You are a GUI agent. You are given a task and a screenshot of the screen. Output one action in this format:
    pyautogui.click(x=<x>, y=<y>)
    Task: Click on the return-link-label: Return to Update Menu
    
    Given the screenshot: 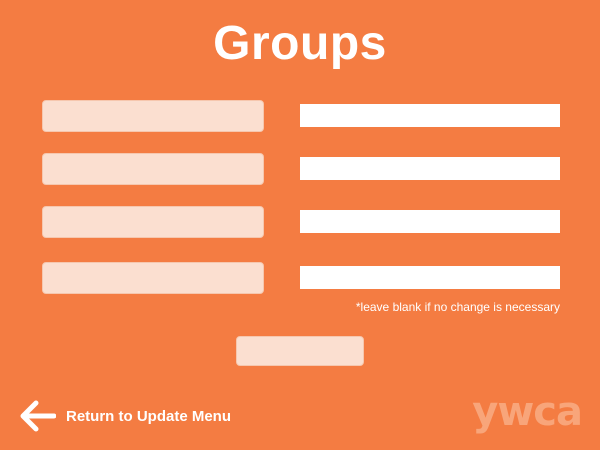 What is the action you would take?
    pyautogui.click(x=148, y=416)
    